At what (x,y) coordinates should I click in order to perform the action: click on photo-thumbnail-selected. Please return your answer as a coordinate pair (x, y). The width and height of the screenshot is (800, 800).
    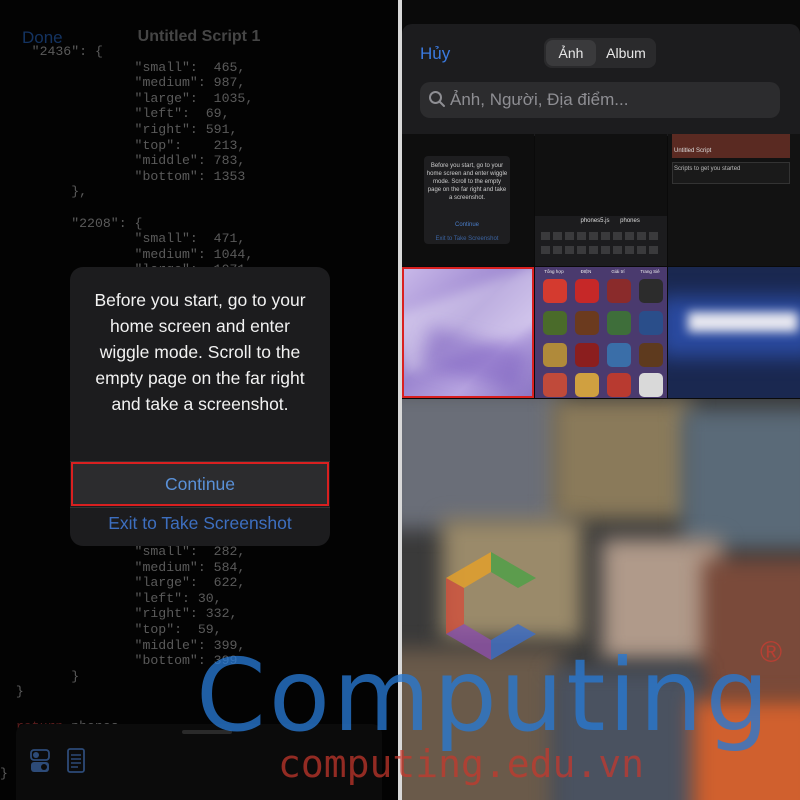
    Looking at the image, I should click on (468, 332).